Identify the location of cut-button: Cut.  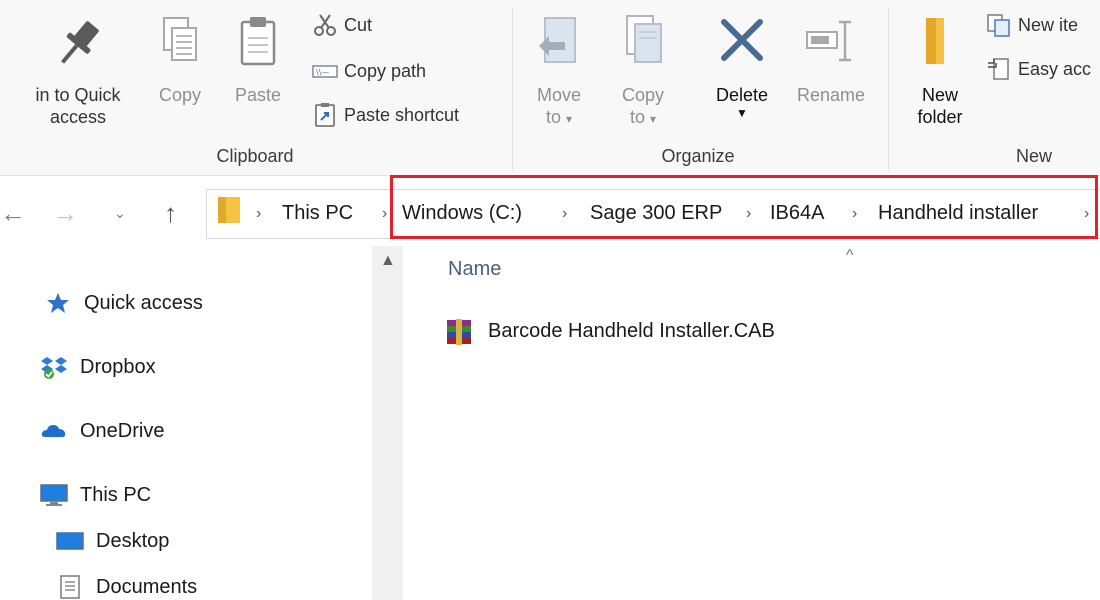
(372, 25).